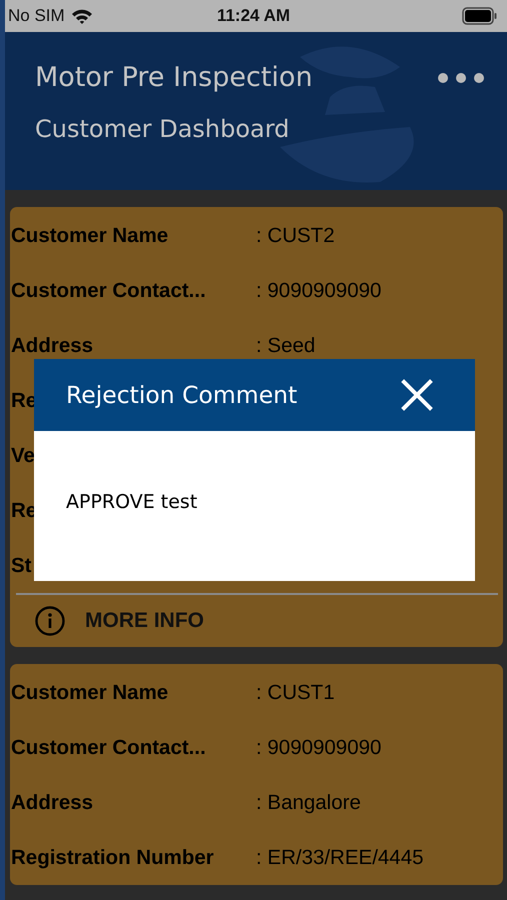 The height and width of the screenshot is (900, 507). I want to click on carrier-label: No SIM, so click(36, 16).